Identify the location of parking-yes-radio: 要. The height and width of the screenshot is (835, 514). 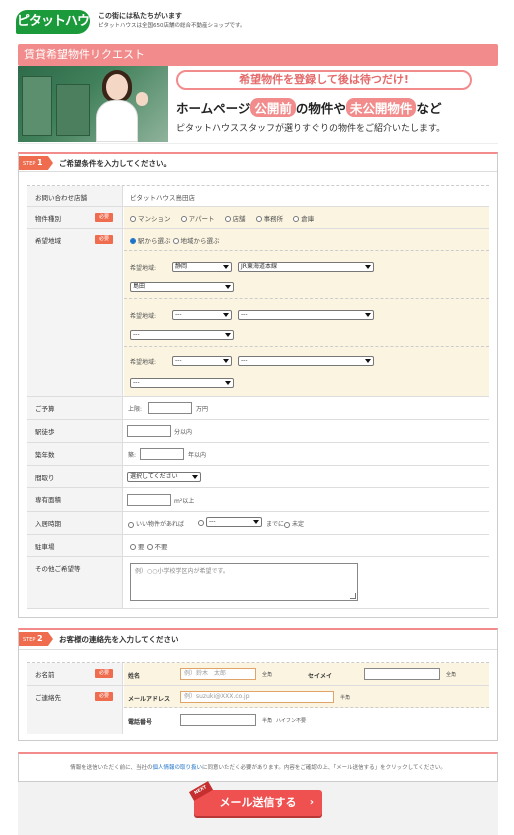
(137, 546).